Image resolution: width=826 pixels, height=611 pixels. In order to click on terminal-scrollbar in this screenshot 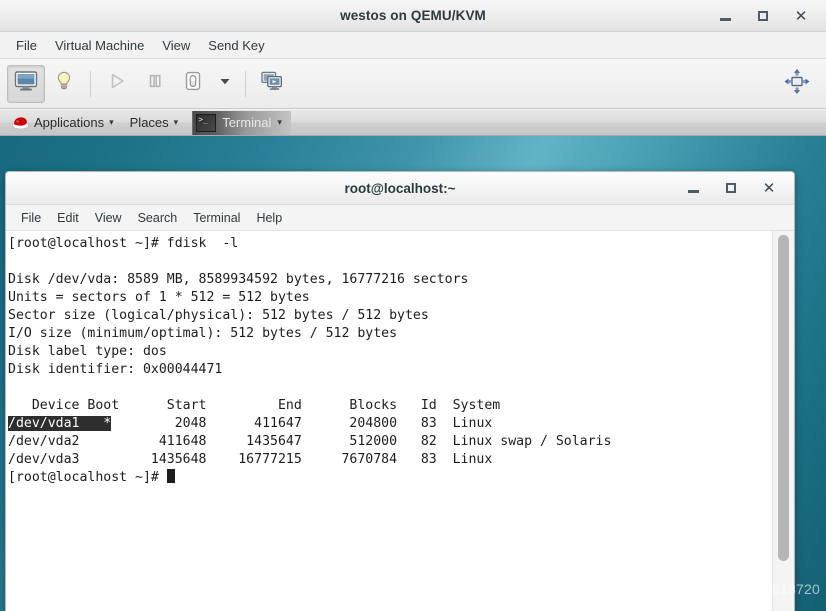, I will do `click(783, 421)`.